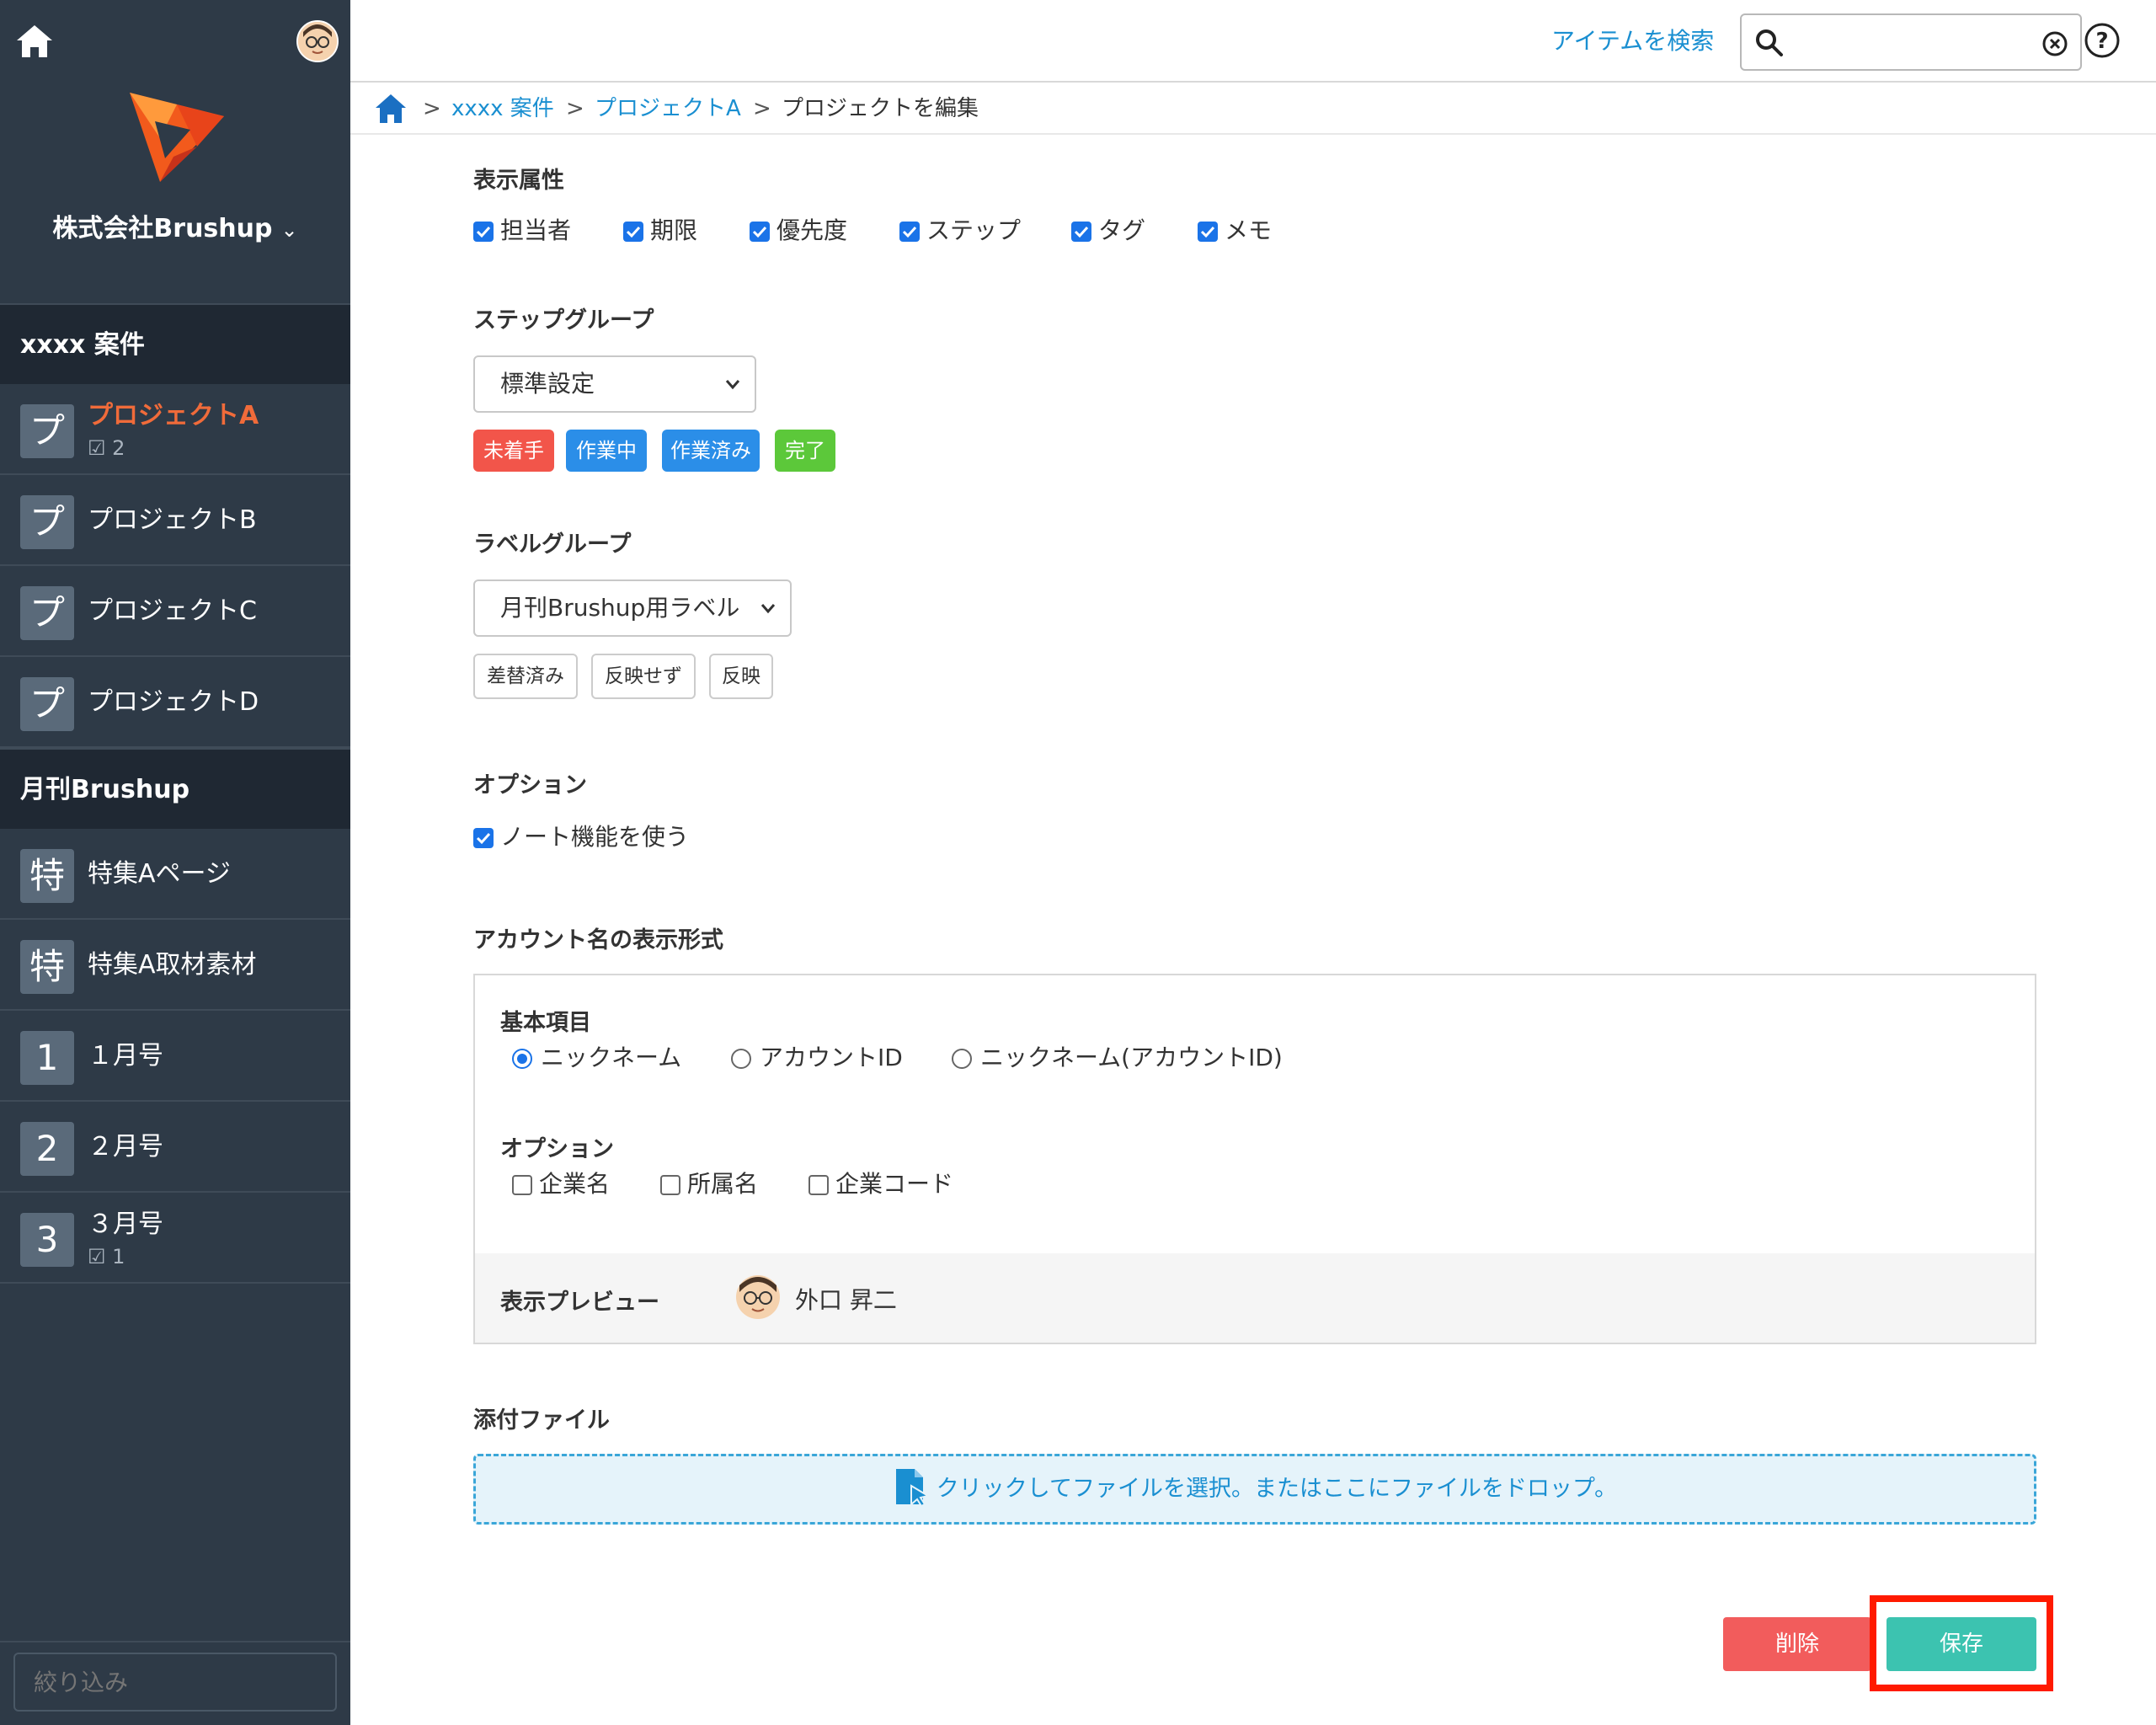 The width and height of the screenshot is (2156, 1725). Describe the element at coordinates (660, 231) in the screenshot. I see `checkbox-deadline: 期限` at that location.